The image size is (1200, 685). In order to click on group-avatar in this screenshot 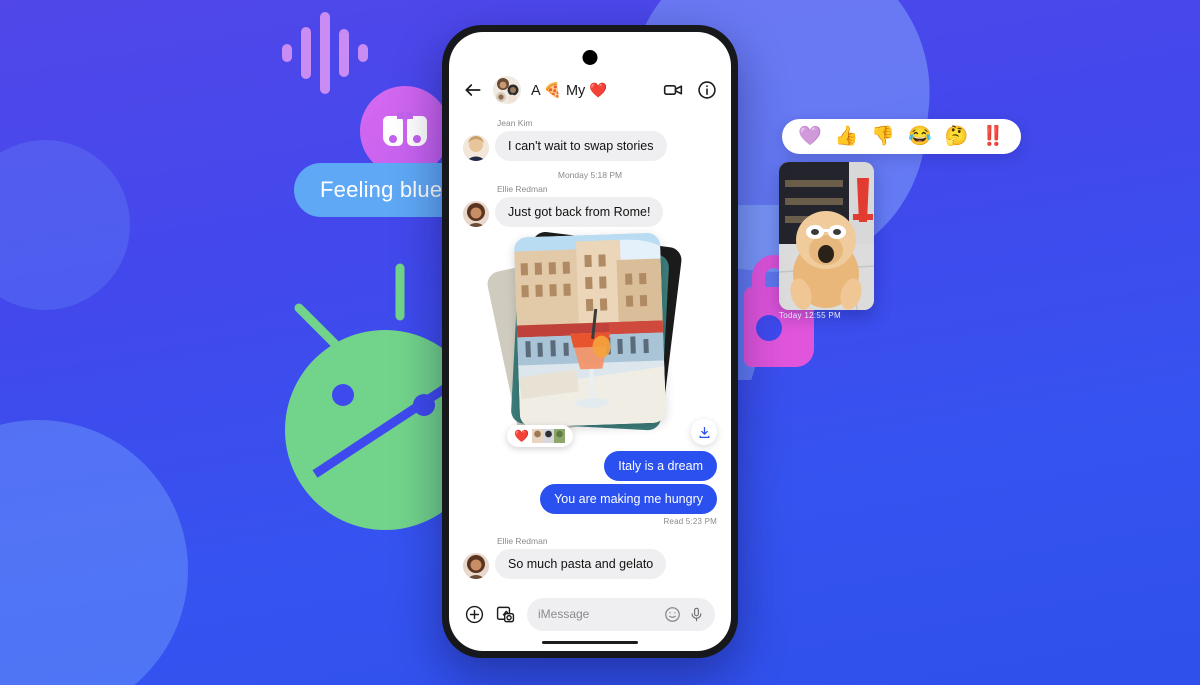, I will do `click(507, 90)`.